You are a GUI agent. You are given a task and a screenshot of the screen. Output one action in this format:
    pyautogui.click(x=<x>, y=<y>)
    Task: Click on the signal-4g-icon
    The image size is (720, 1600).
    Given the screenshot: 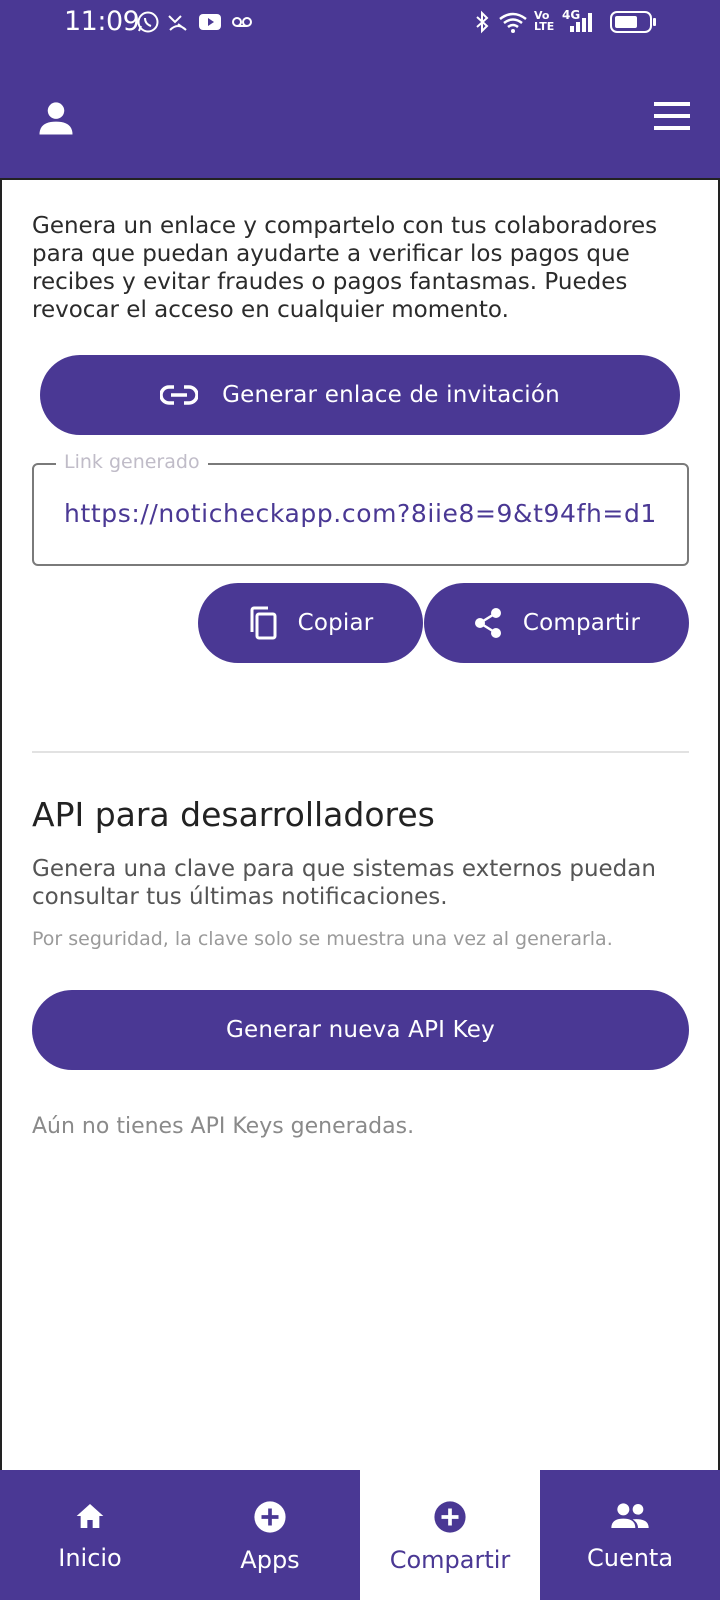 What is the action you would take?
    pyautogui.click(x=581, y=22)
    